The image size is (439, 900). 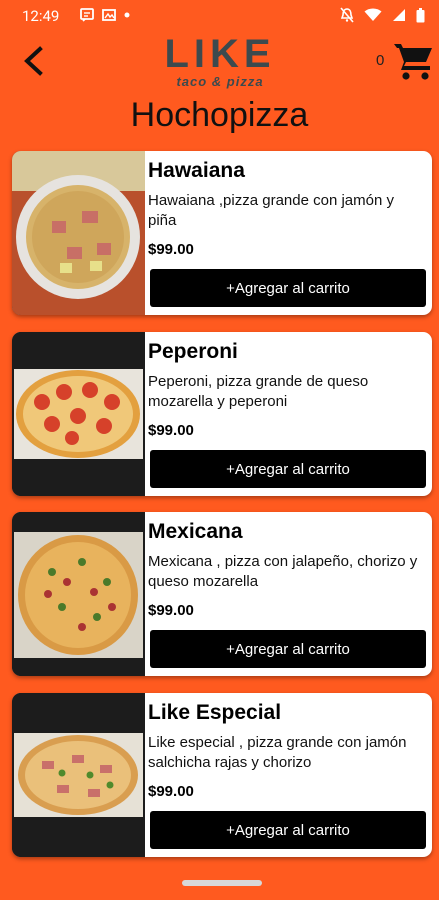 What do you see at coordinates (219, 16) in the screenshot?
I see `status-bar: 12:49` at bounding box center [219, 16].